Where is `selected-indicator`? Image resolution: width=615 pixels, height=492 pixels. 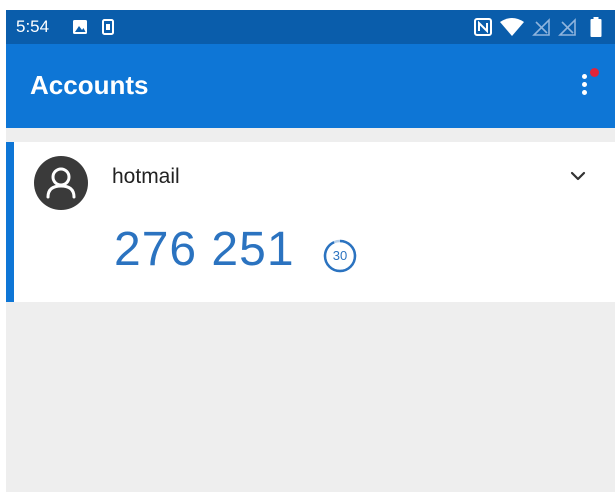 selected-indicator is located at coordinates (10, 222).